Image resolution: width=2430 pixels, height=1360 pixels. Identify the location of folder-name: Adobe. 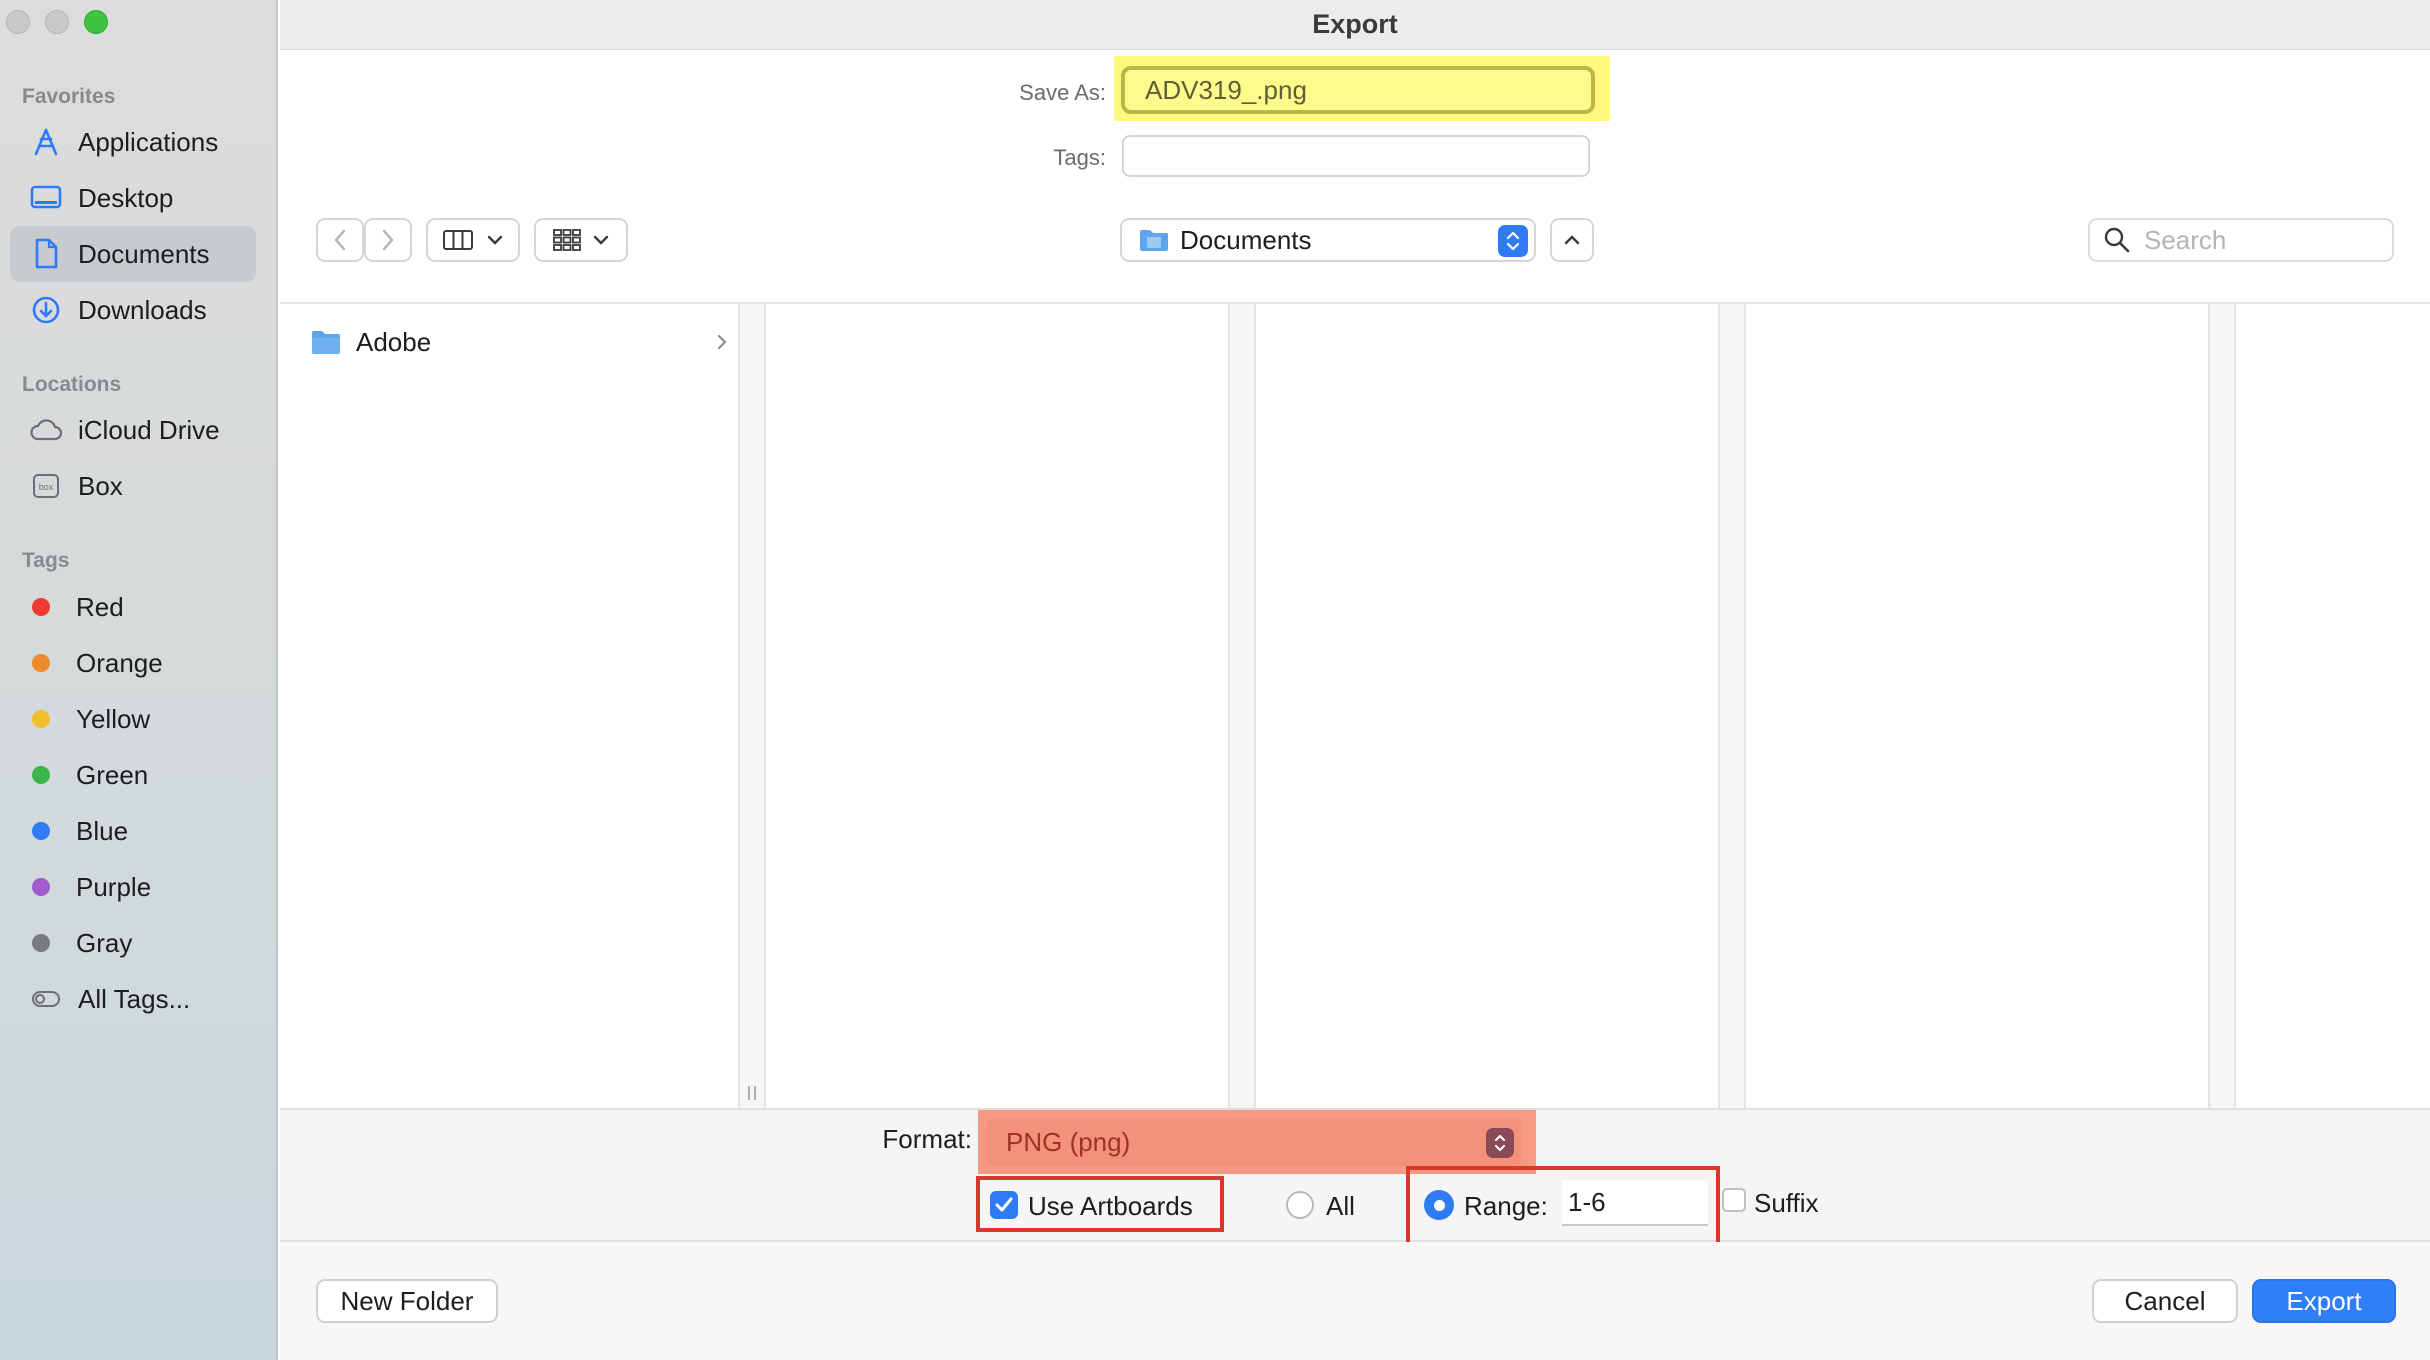
(394, 341).